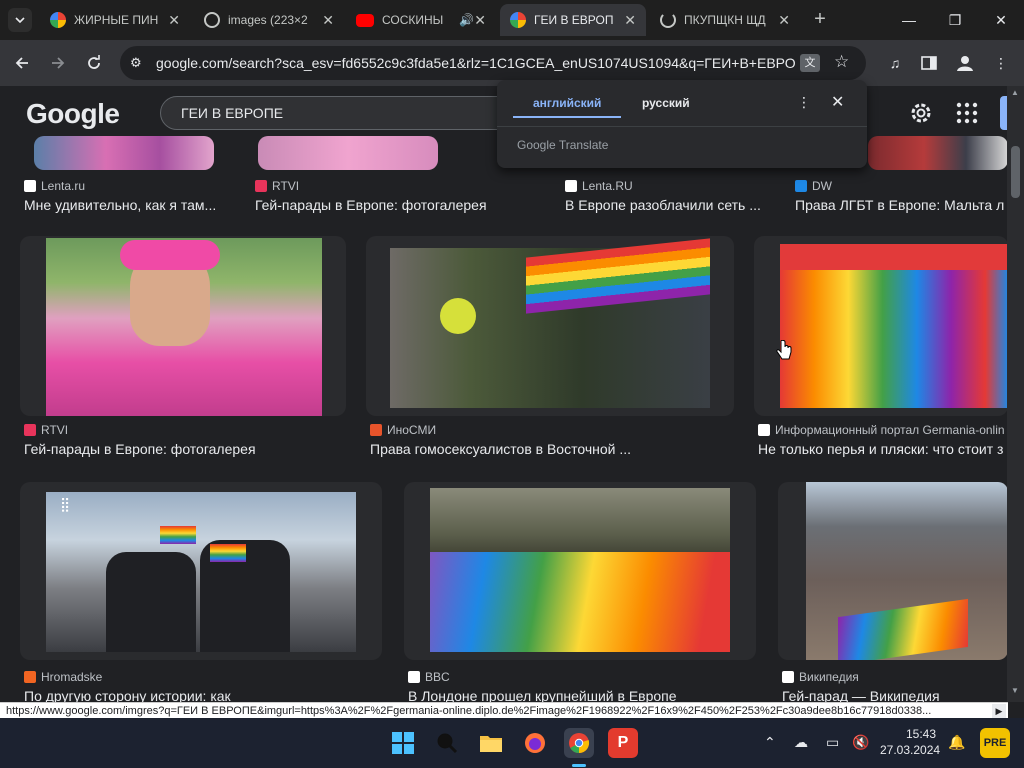  I want to click on tab-1: images (223×2 ✕, so click(269, 20).